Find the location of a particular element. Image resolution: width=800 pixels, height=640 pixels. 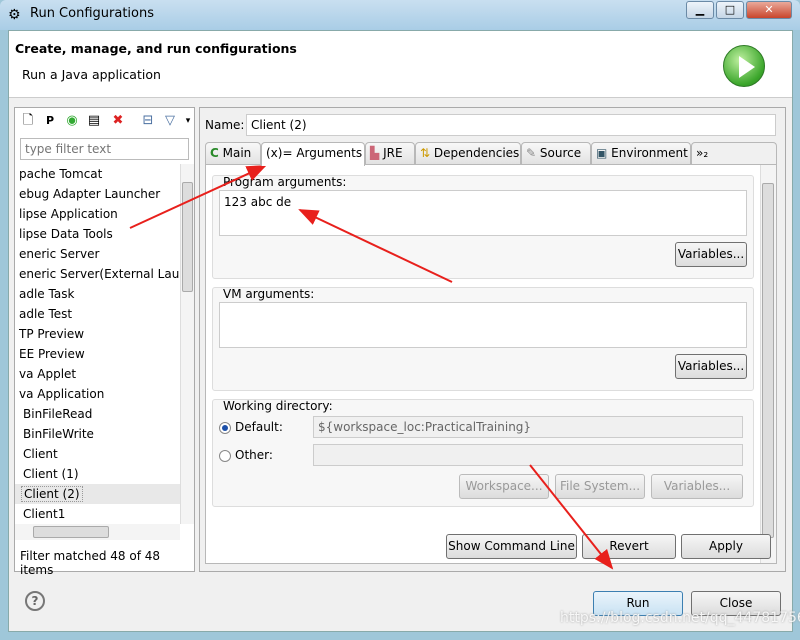

window-title: Run Configurations is located at coordinates (92, 13).